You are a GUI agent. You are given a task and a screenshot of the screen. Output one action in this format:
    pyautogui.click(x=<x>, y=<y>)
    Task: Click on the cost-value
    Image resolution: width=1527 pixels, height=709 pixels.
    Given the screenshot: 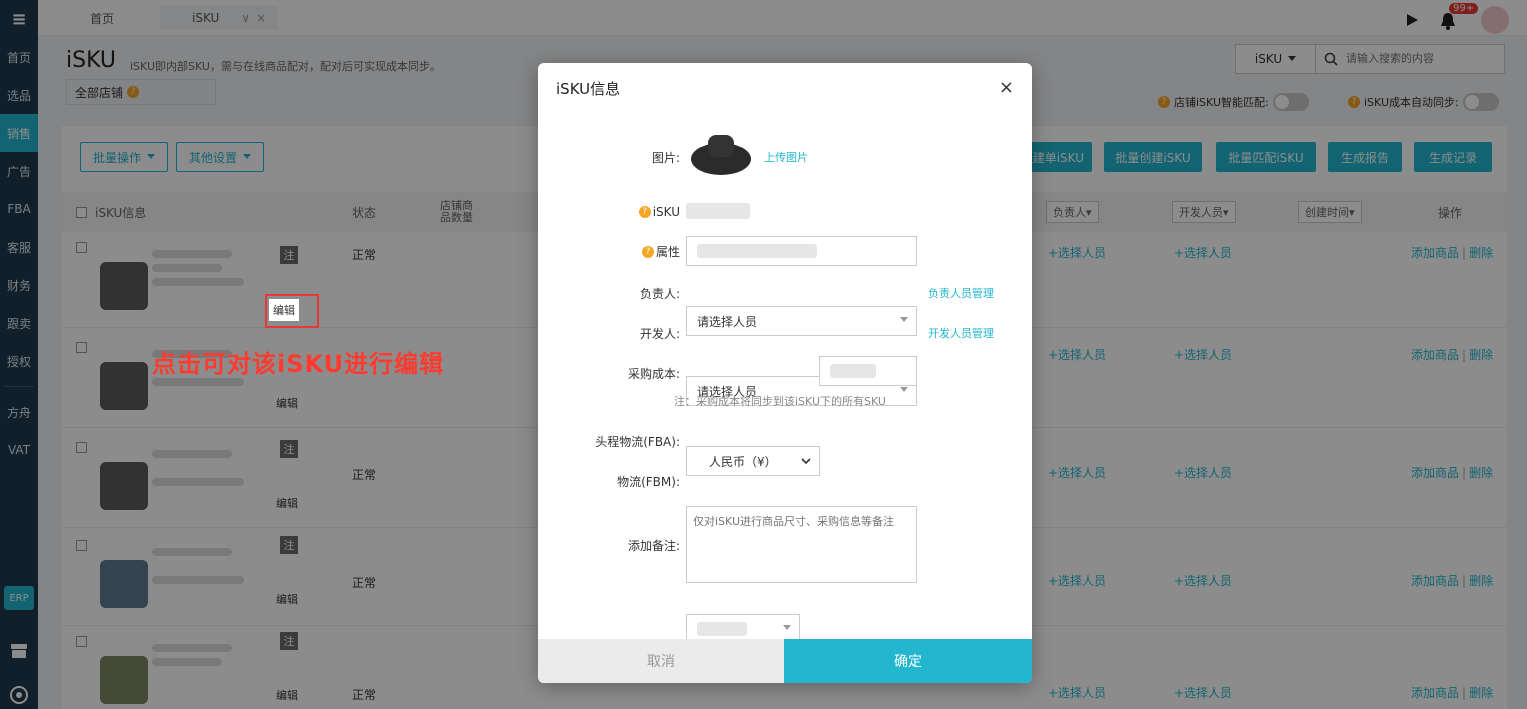 What is the action you would take?
    pyautogui.click(x=853, y=371)
    